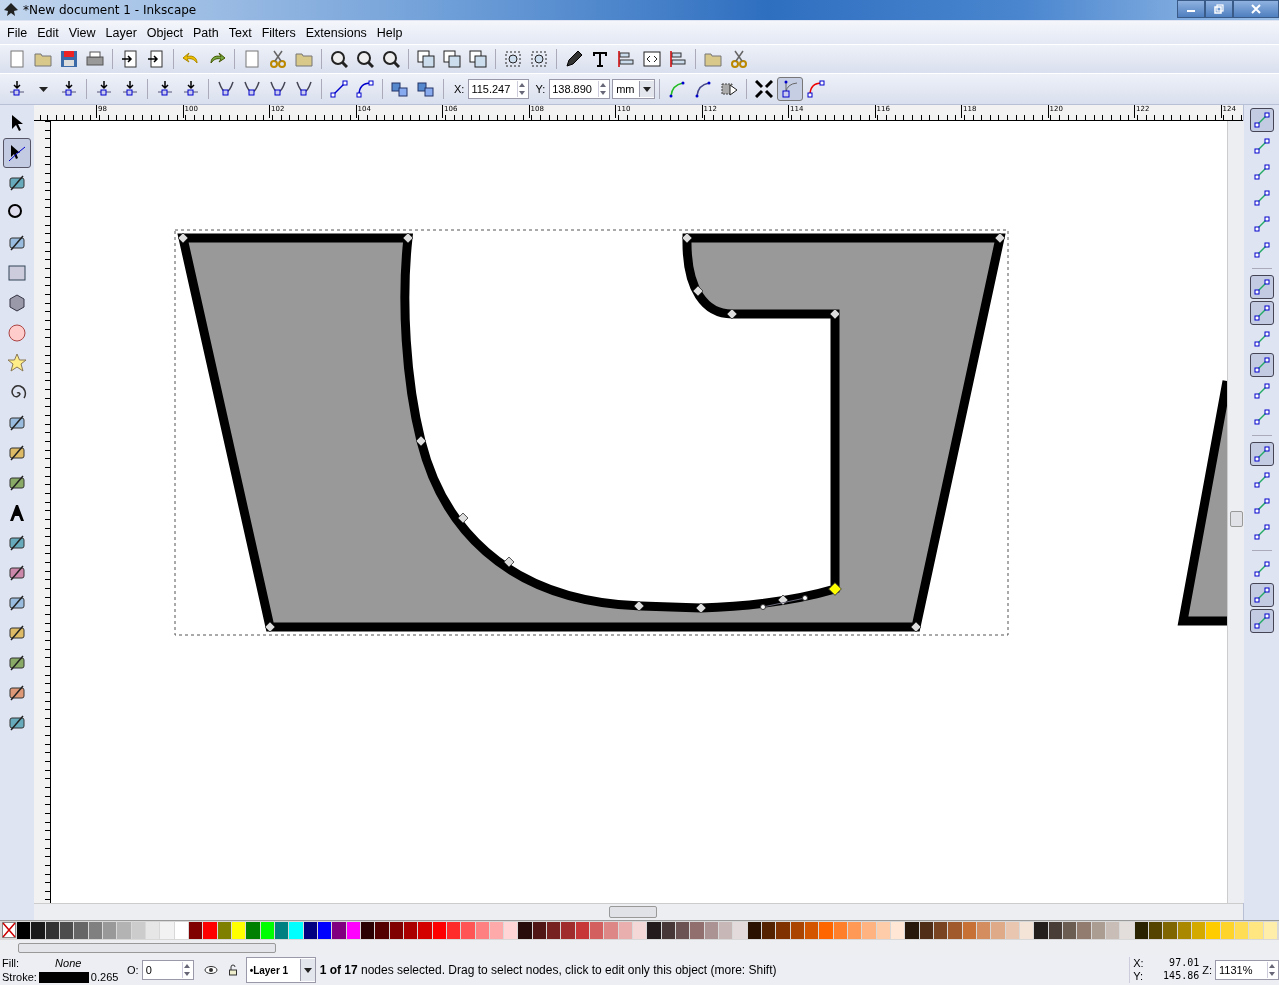  Describe the element at coordinates (206, 32) in the screenshot. I see `menu-item: Path` at that location.